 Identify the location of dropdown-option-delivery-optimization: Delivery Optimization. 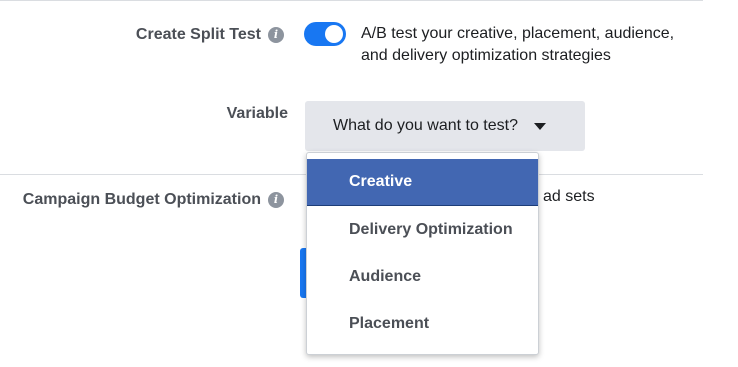
(422, 229).